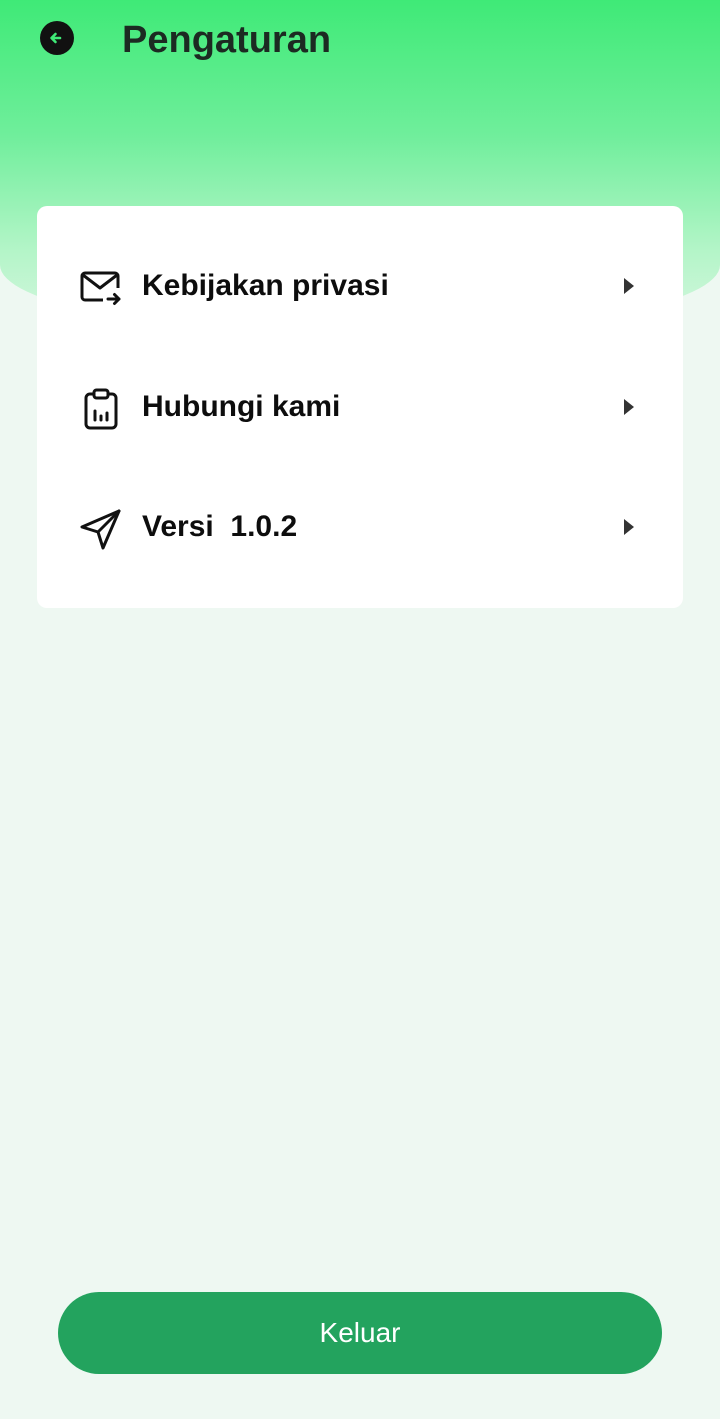 This screenshot has height=1419, width=720. I want to click on settings-item-label: Hubungi kami, so click(241, 406).